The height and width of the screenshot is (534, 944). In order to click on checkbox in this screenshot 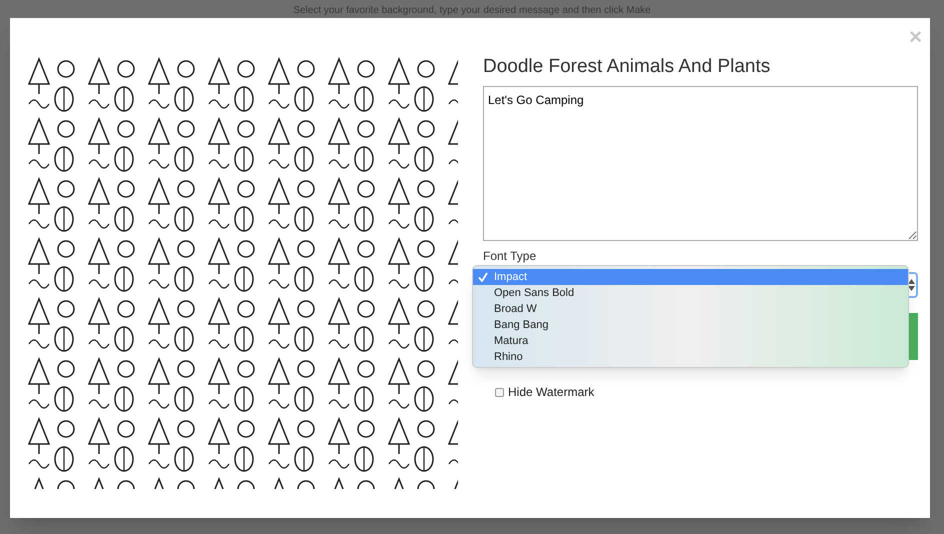, I will do `click(499, 392)`.